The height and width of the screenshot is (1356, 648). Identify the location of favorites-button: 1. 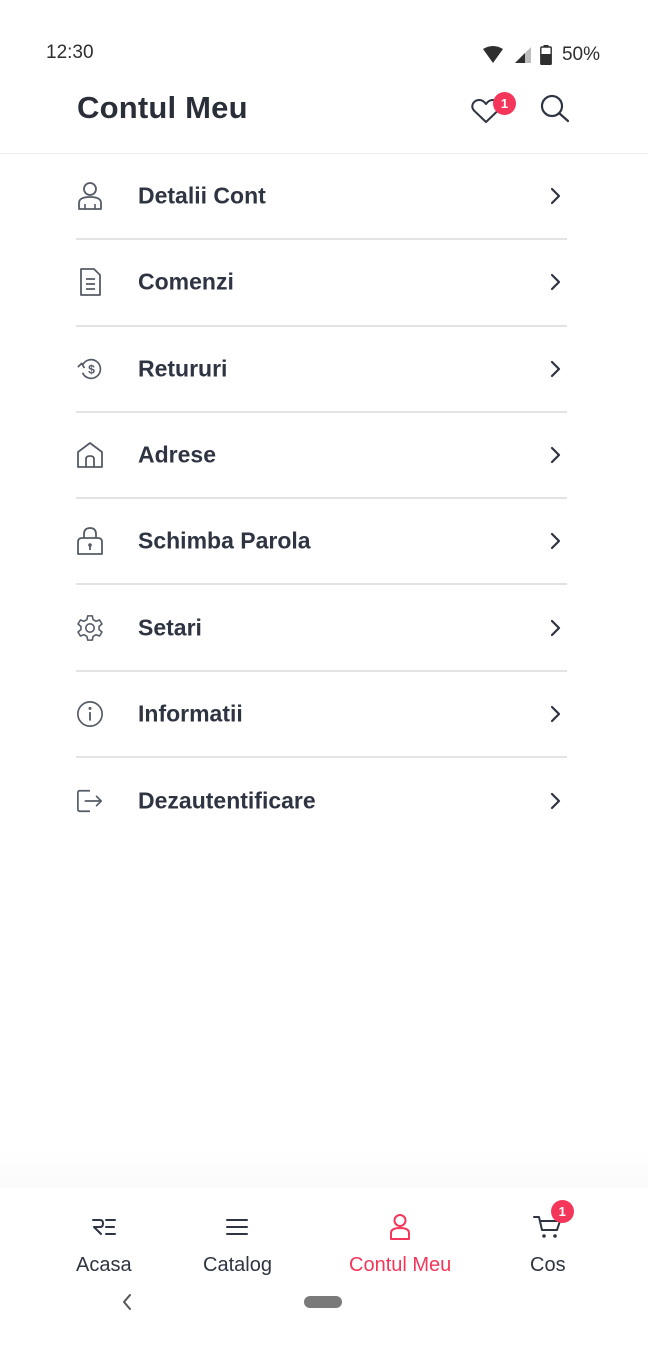
(493, 112).